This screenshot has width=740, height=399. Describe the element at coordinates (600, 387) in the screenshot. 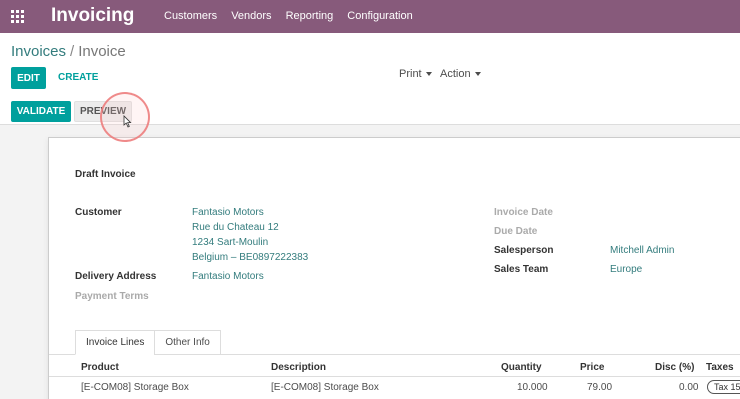

I see `cell-price: 79.00` at that location.